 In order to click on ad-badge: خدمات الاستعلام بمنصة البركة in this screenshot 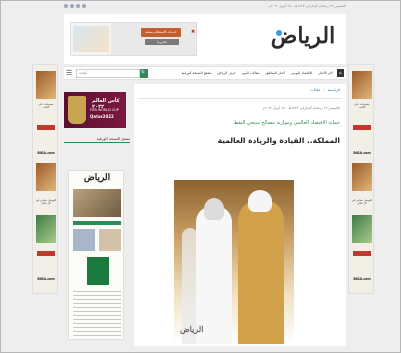, I will do `click(161, 35)`.